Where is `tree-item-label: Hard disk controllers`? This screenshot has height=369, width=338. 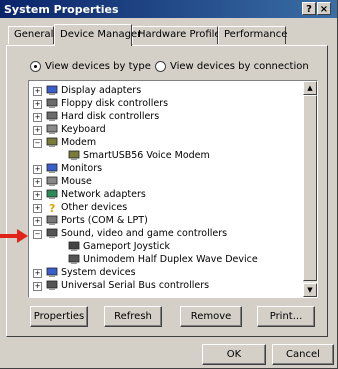 tree-item-label: Hard disk controllers is located at coordinates (110, 116).